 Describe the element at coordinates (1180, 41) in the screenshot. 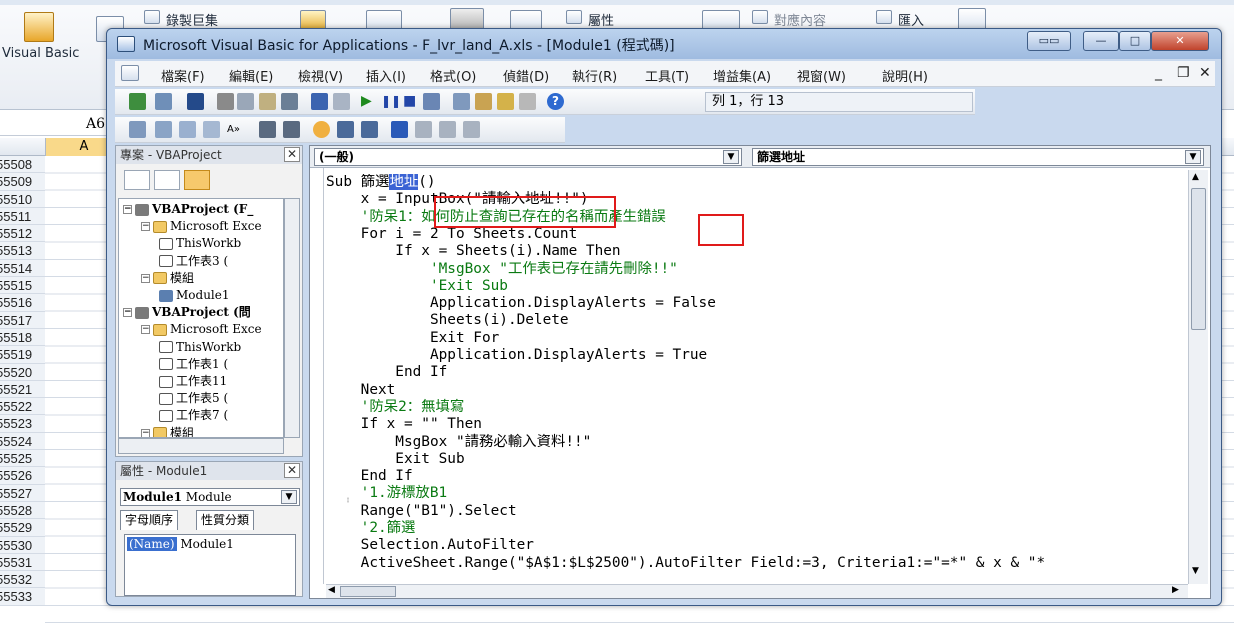

I see `close-button: ✕` at that location.